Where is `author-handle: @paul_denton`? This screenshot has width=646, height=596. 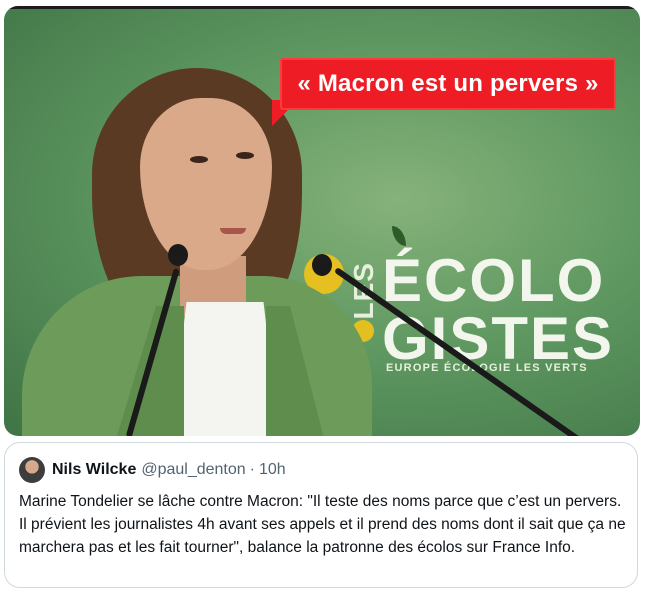 author-handle: @paul_denton is located at coordinates (193, 470).